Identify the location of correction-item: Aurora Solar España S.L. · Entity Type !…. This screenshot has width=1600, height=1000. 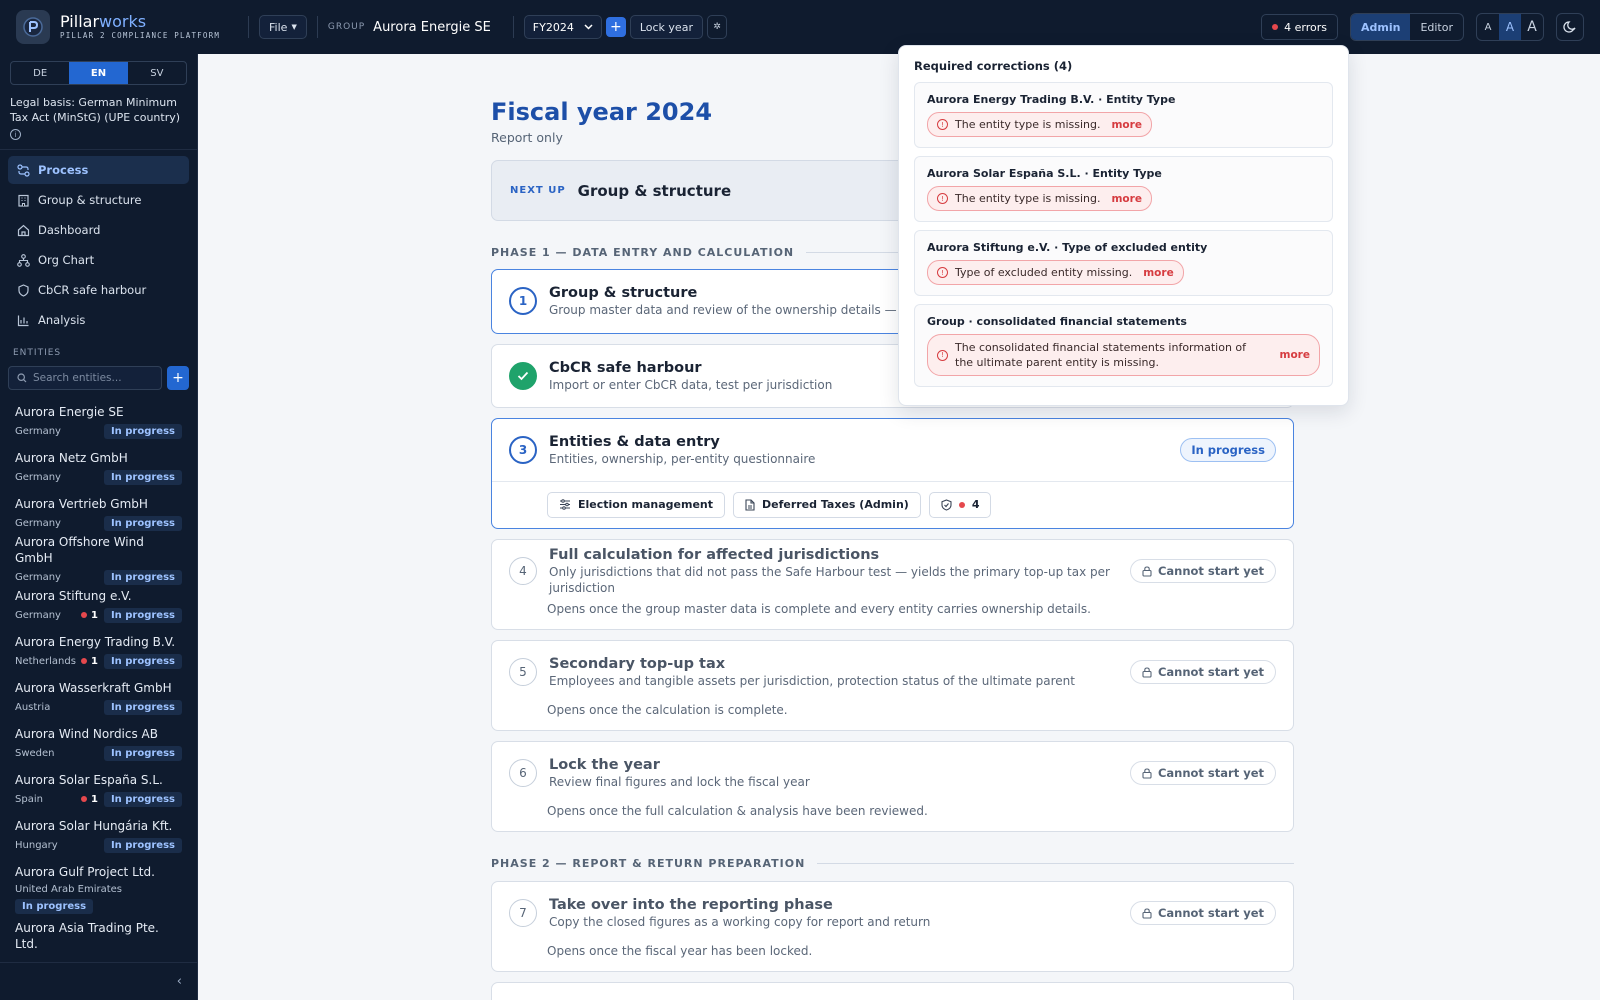
(1123, 189).